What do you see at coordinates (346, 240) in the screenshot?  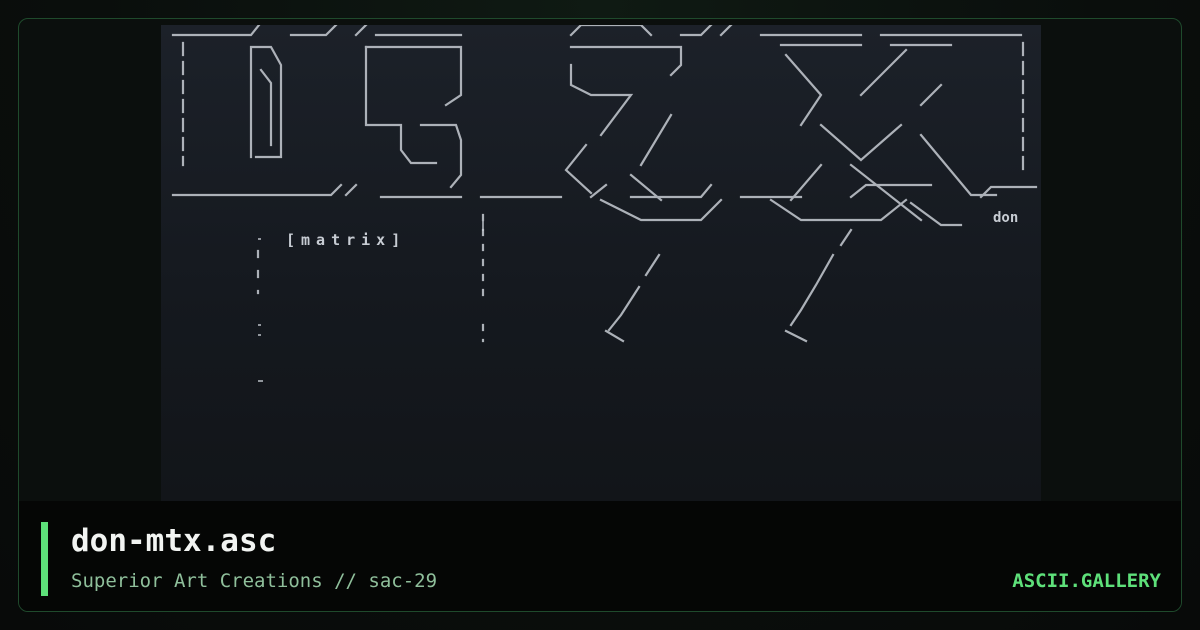 I see `matrix-tag: [matrix]` at bounding box center [346, 240].